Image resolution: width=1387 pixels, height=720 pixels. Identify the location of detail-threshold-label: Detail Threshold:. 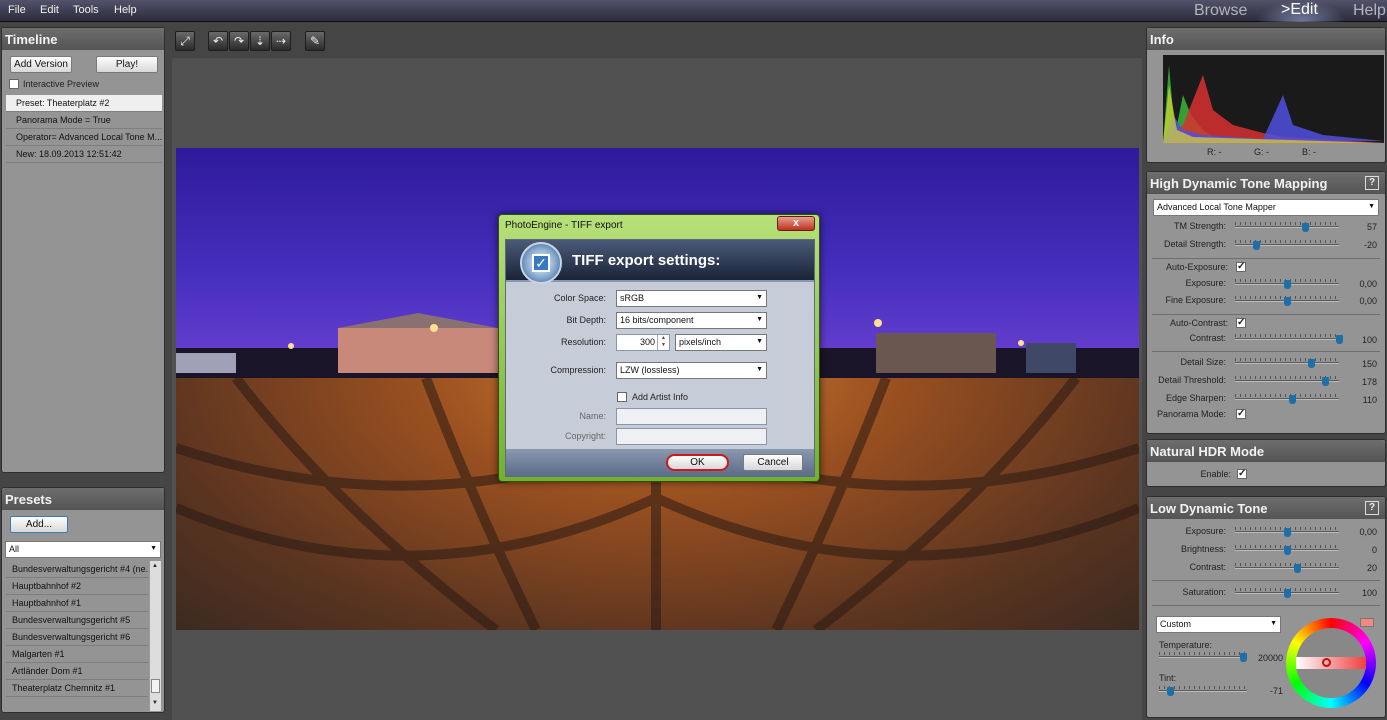
(1192, 380).